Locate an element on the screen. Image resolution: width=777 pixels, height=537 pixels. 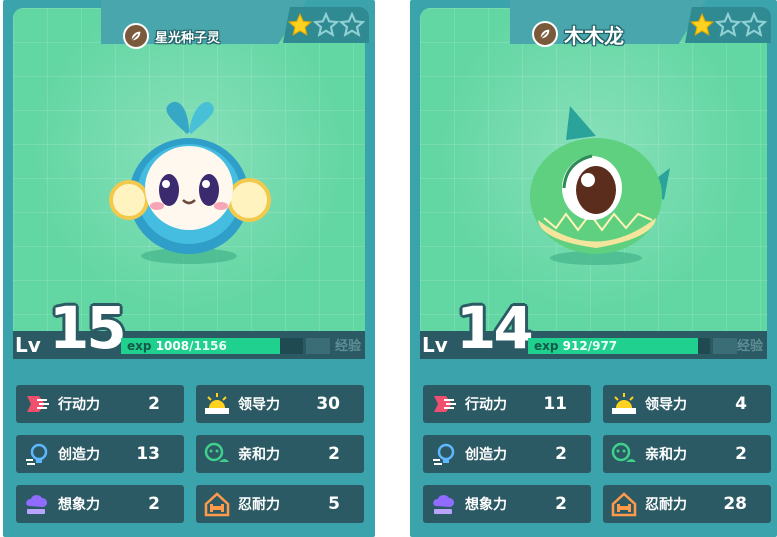
exp-readout: exp 1008/1156 is located at coordinates (177, 346).